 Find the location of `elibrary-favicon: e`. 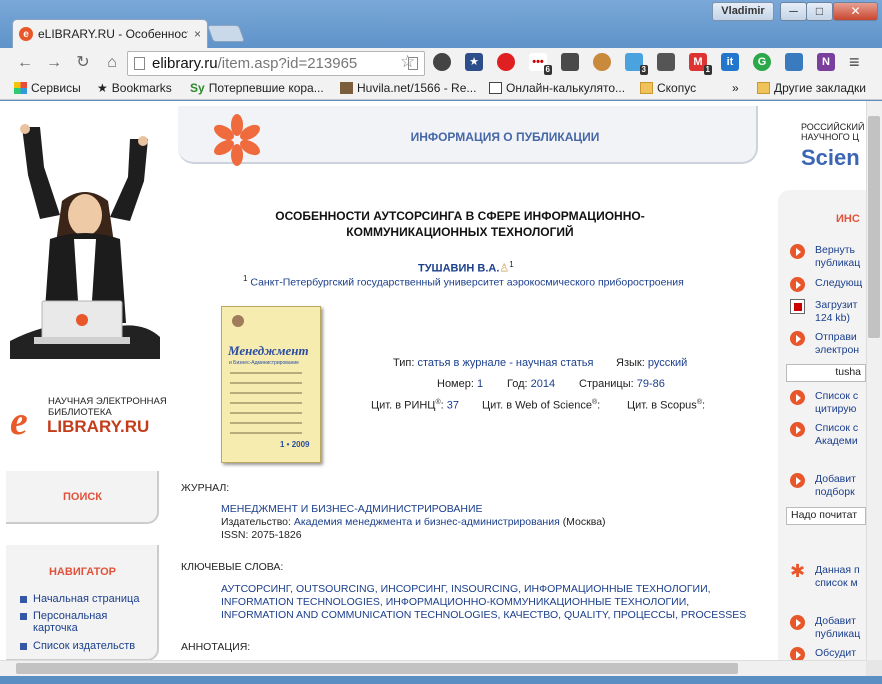

elibrary-favicon: e is located at coordinates (26, 34).